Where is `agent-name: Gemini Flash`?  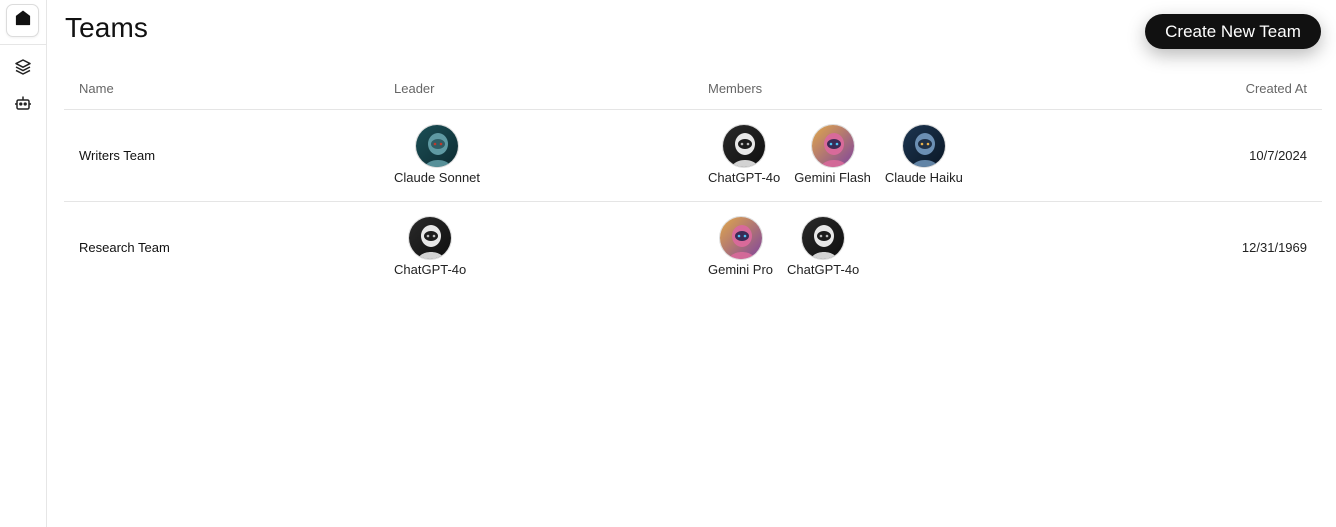
agent-name: Gemini Flash is located at coordinates (832, 177).